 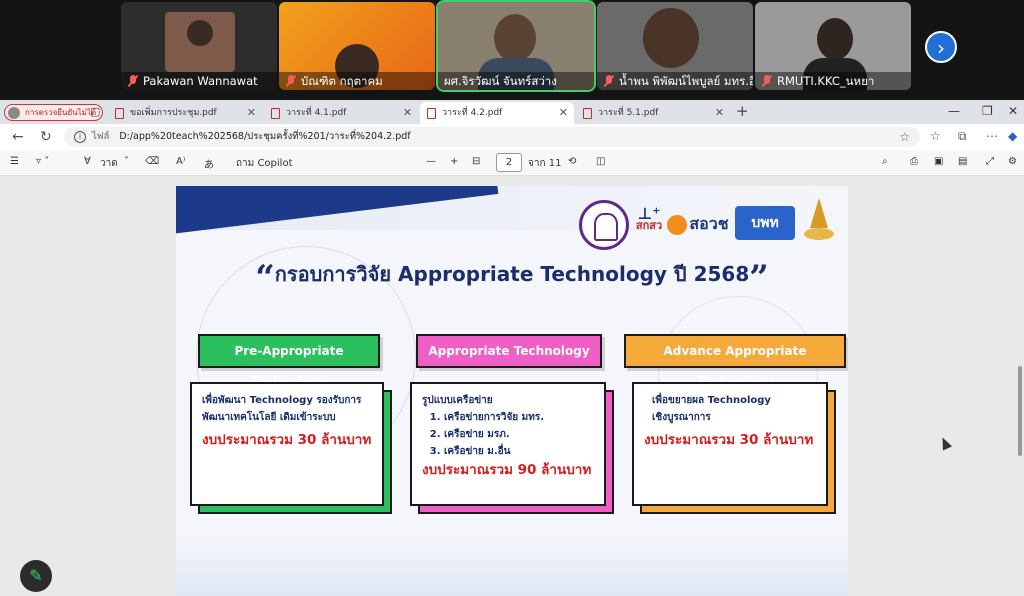 What do you see at coordinates (14, 113) in the screenshot?
I see `avatar` at bounding box center [14, 113].